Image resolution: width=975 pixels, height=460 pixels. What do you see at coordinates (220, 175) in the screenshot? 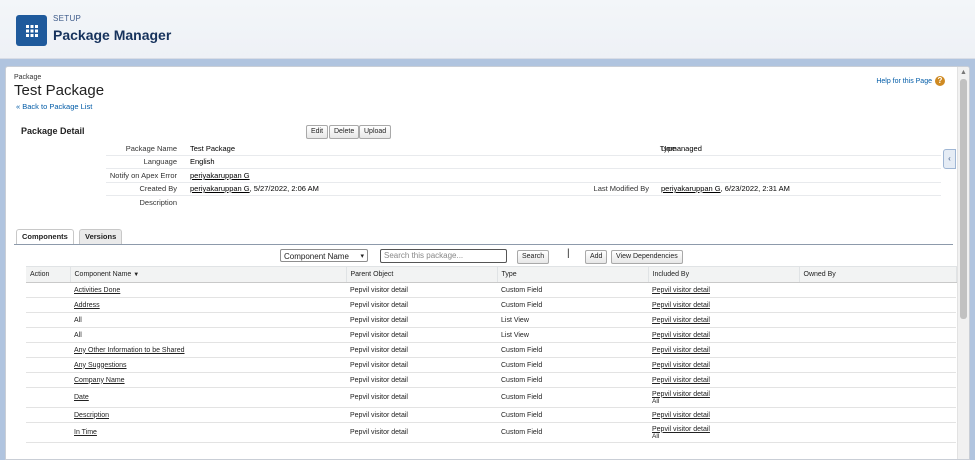
I see `notify-apex-error-user-link: periyakaruppan G` at bounding box center [220, 175].